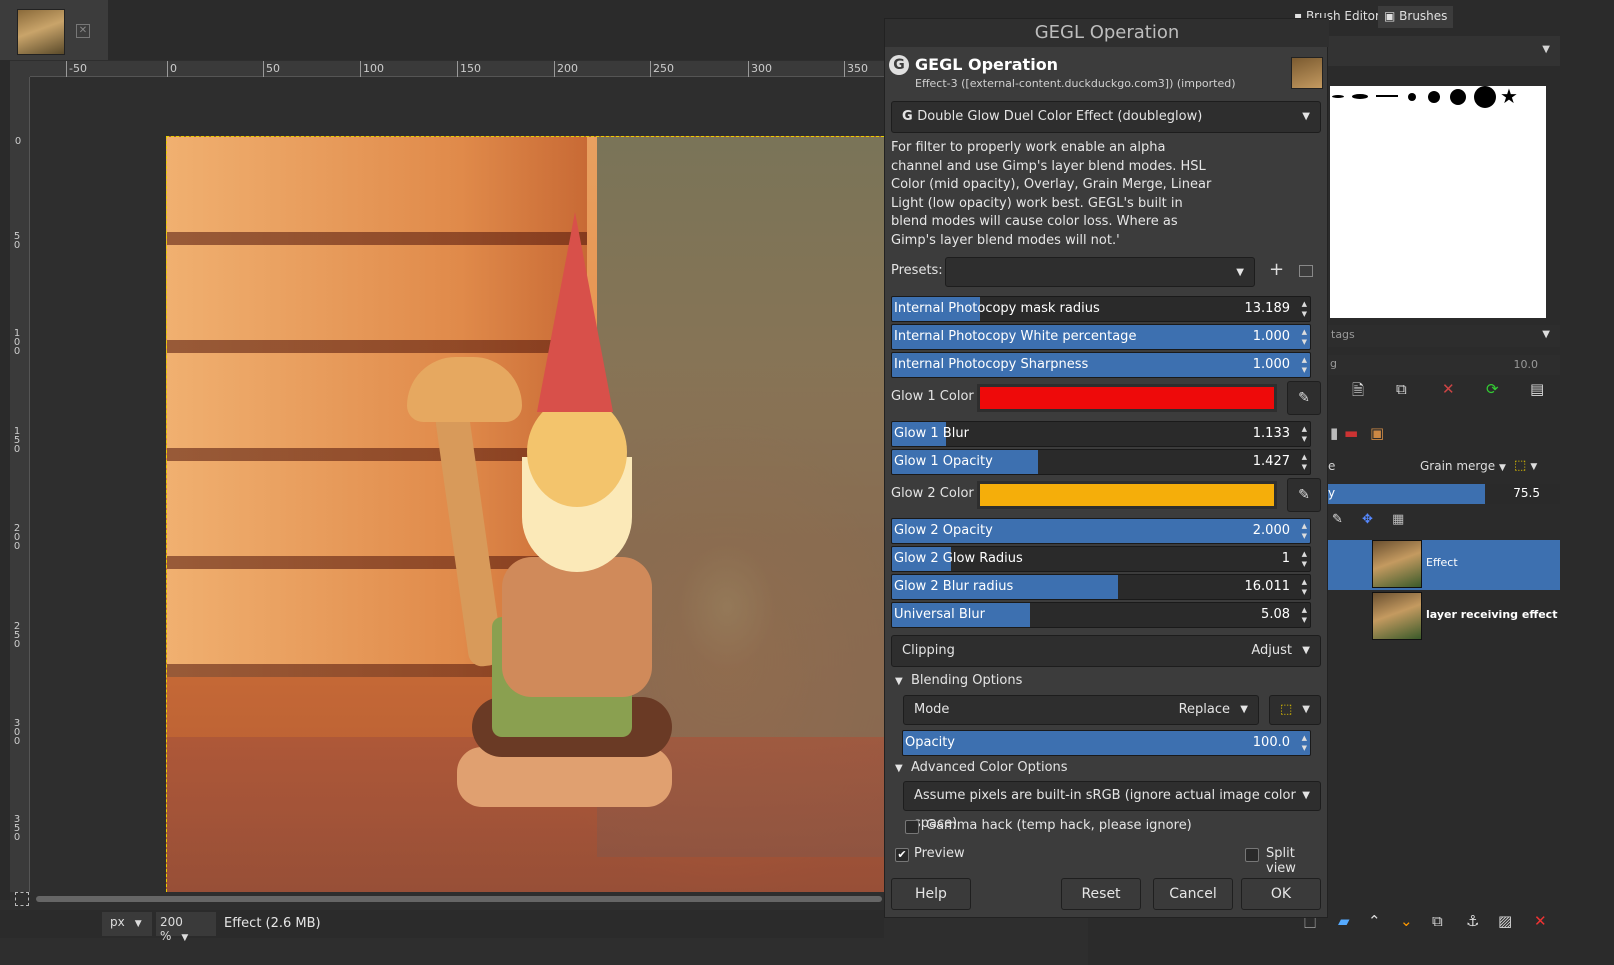  What do you see at coordinates (1358, 392) in the screenshot?
I see `save-icon: 🗎` at bounding box center [1358, 392].